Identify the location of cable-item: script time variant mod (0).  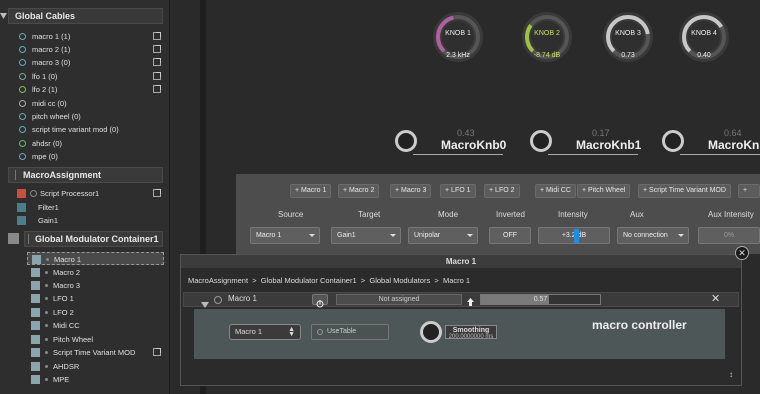
(85, 129).